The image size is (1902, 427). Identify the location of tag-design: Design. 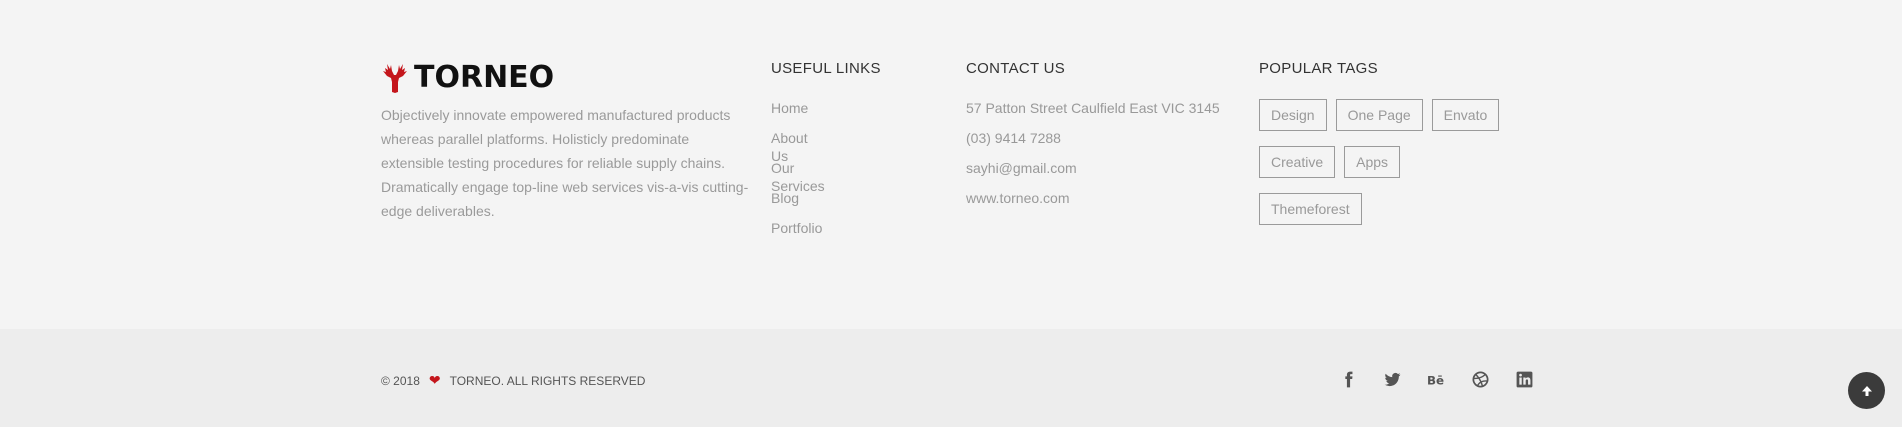
(1293, 115).